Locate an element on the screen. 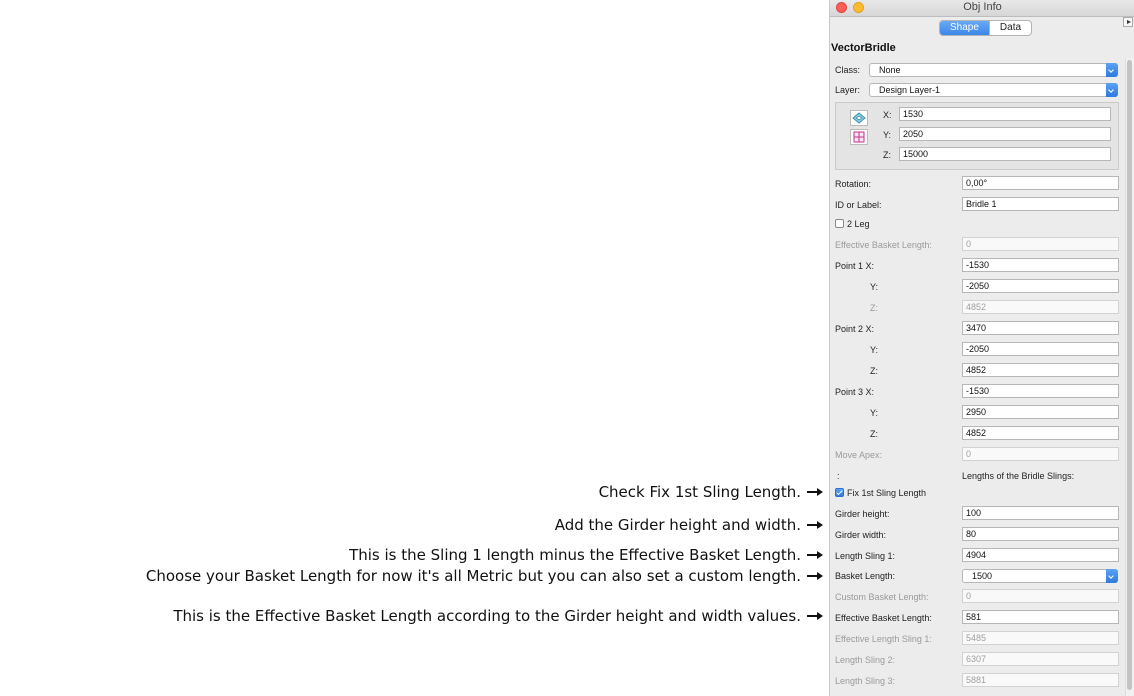 Image resolution: width=1134 pixels, height=696 pixels. y-input: 2050 is located at coordinates (1005, 134).